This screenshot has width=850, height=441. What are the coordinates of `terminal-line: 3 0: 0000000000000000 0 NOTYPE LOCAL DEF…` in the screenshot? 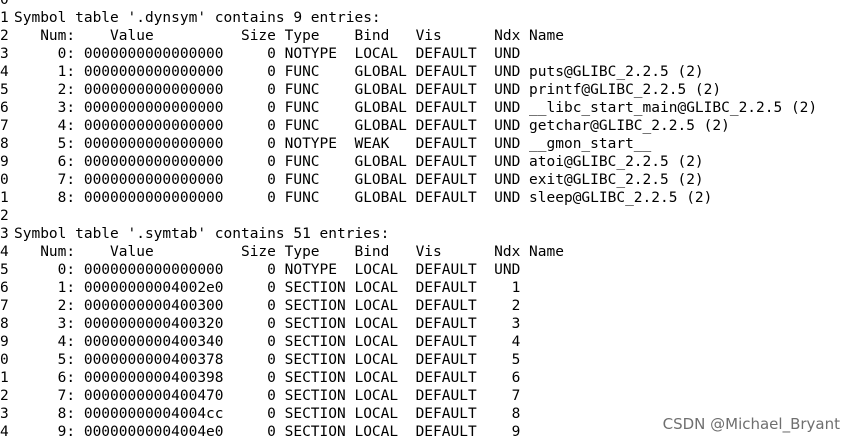 It's located at (408, 54).